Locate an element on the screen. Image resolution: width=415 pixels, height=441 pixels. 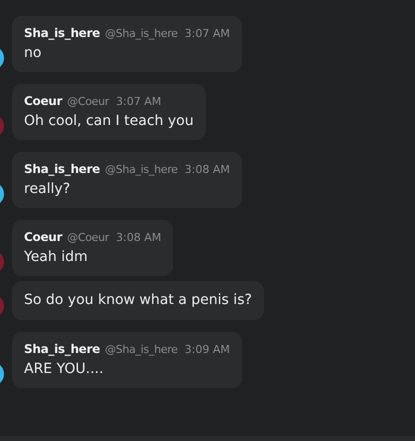
message-text: So do you know what a penis is? is located at coordinates (138, 300).